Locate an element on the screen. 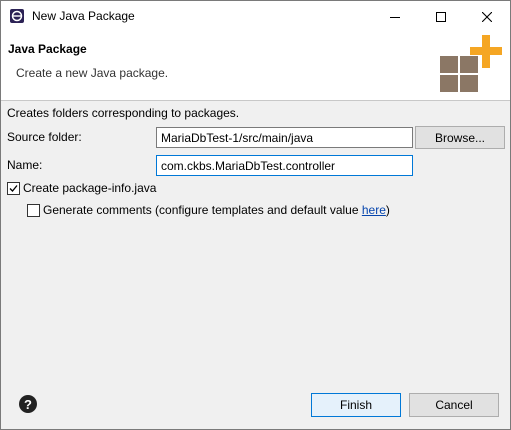 The image size is (511, 430). minimize-button is located at coordinates (395, 16).